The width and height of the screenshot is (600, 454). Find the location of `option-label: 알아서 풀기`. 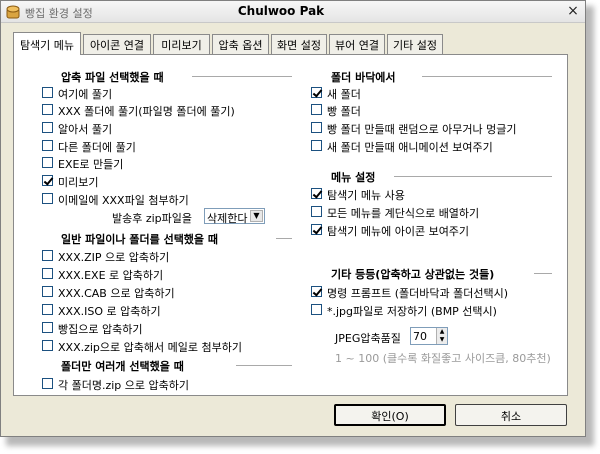

option-label: 알아서 풀기 is located at coordinates (85, 129).